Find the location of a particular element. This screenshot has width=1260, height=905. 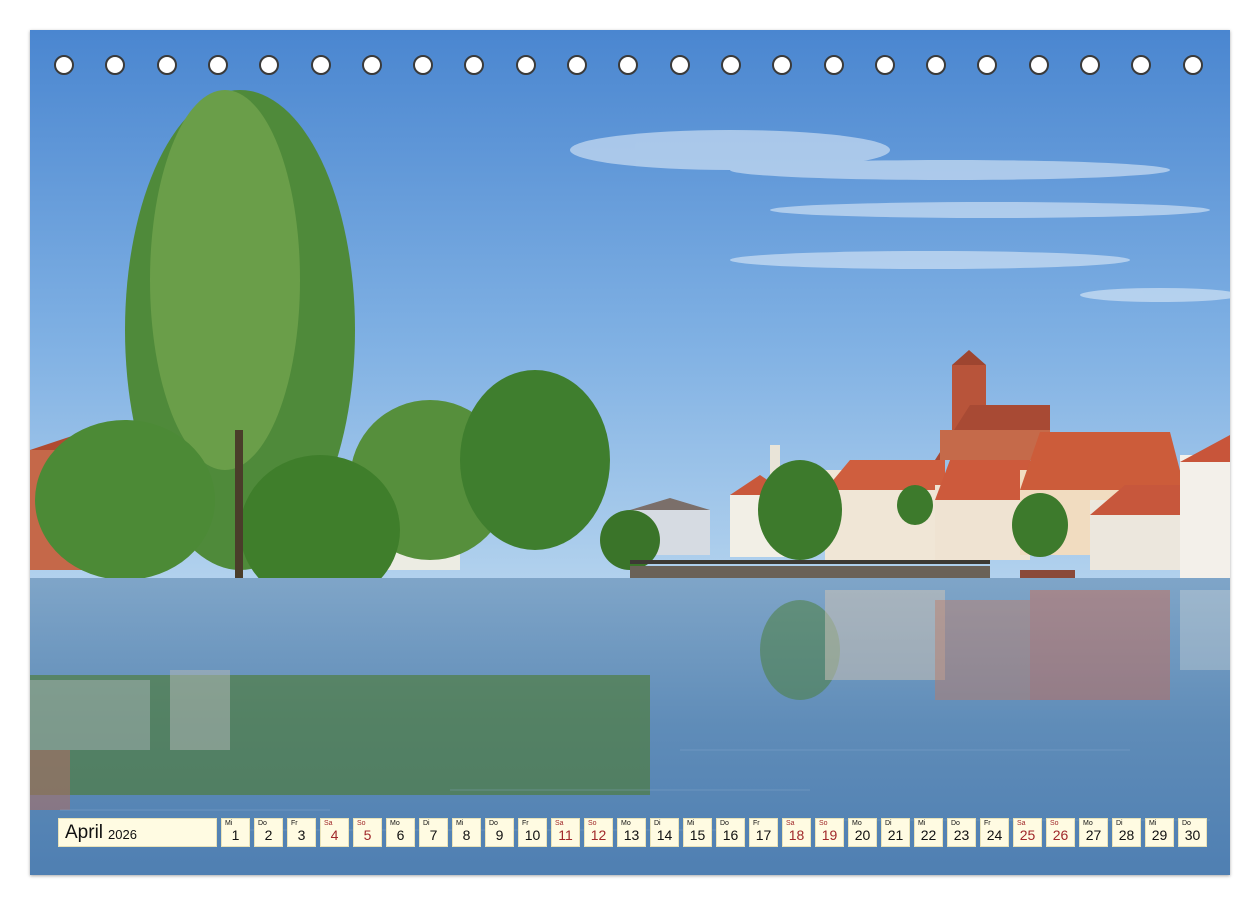

day-number: 18 is located at coordinates (796, 835).